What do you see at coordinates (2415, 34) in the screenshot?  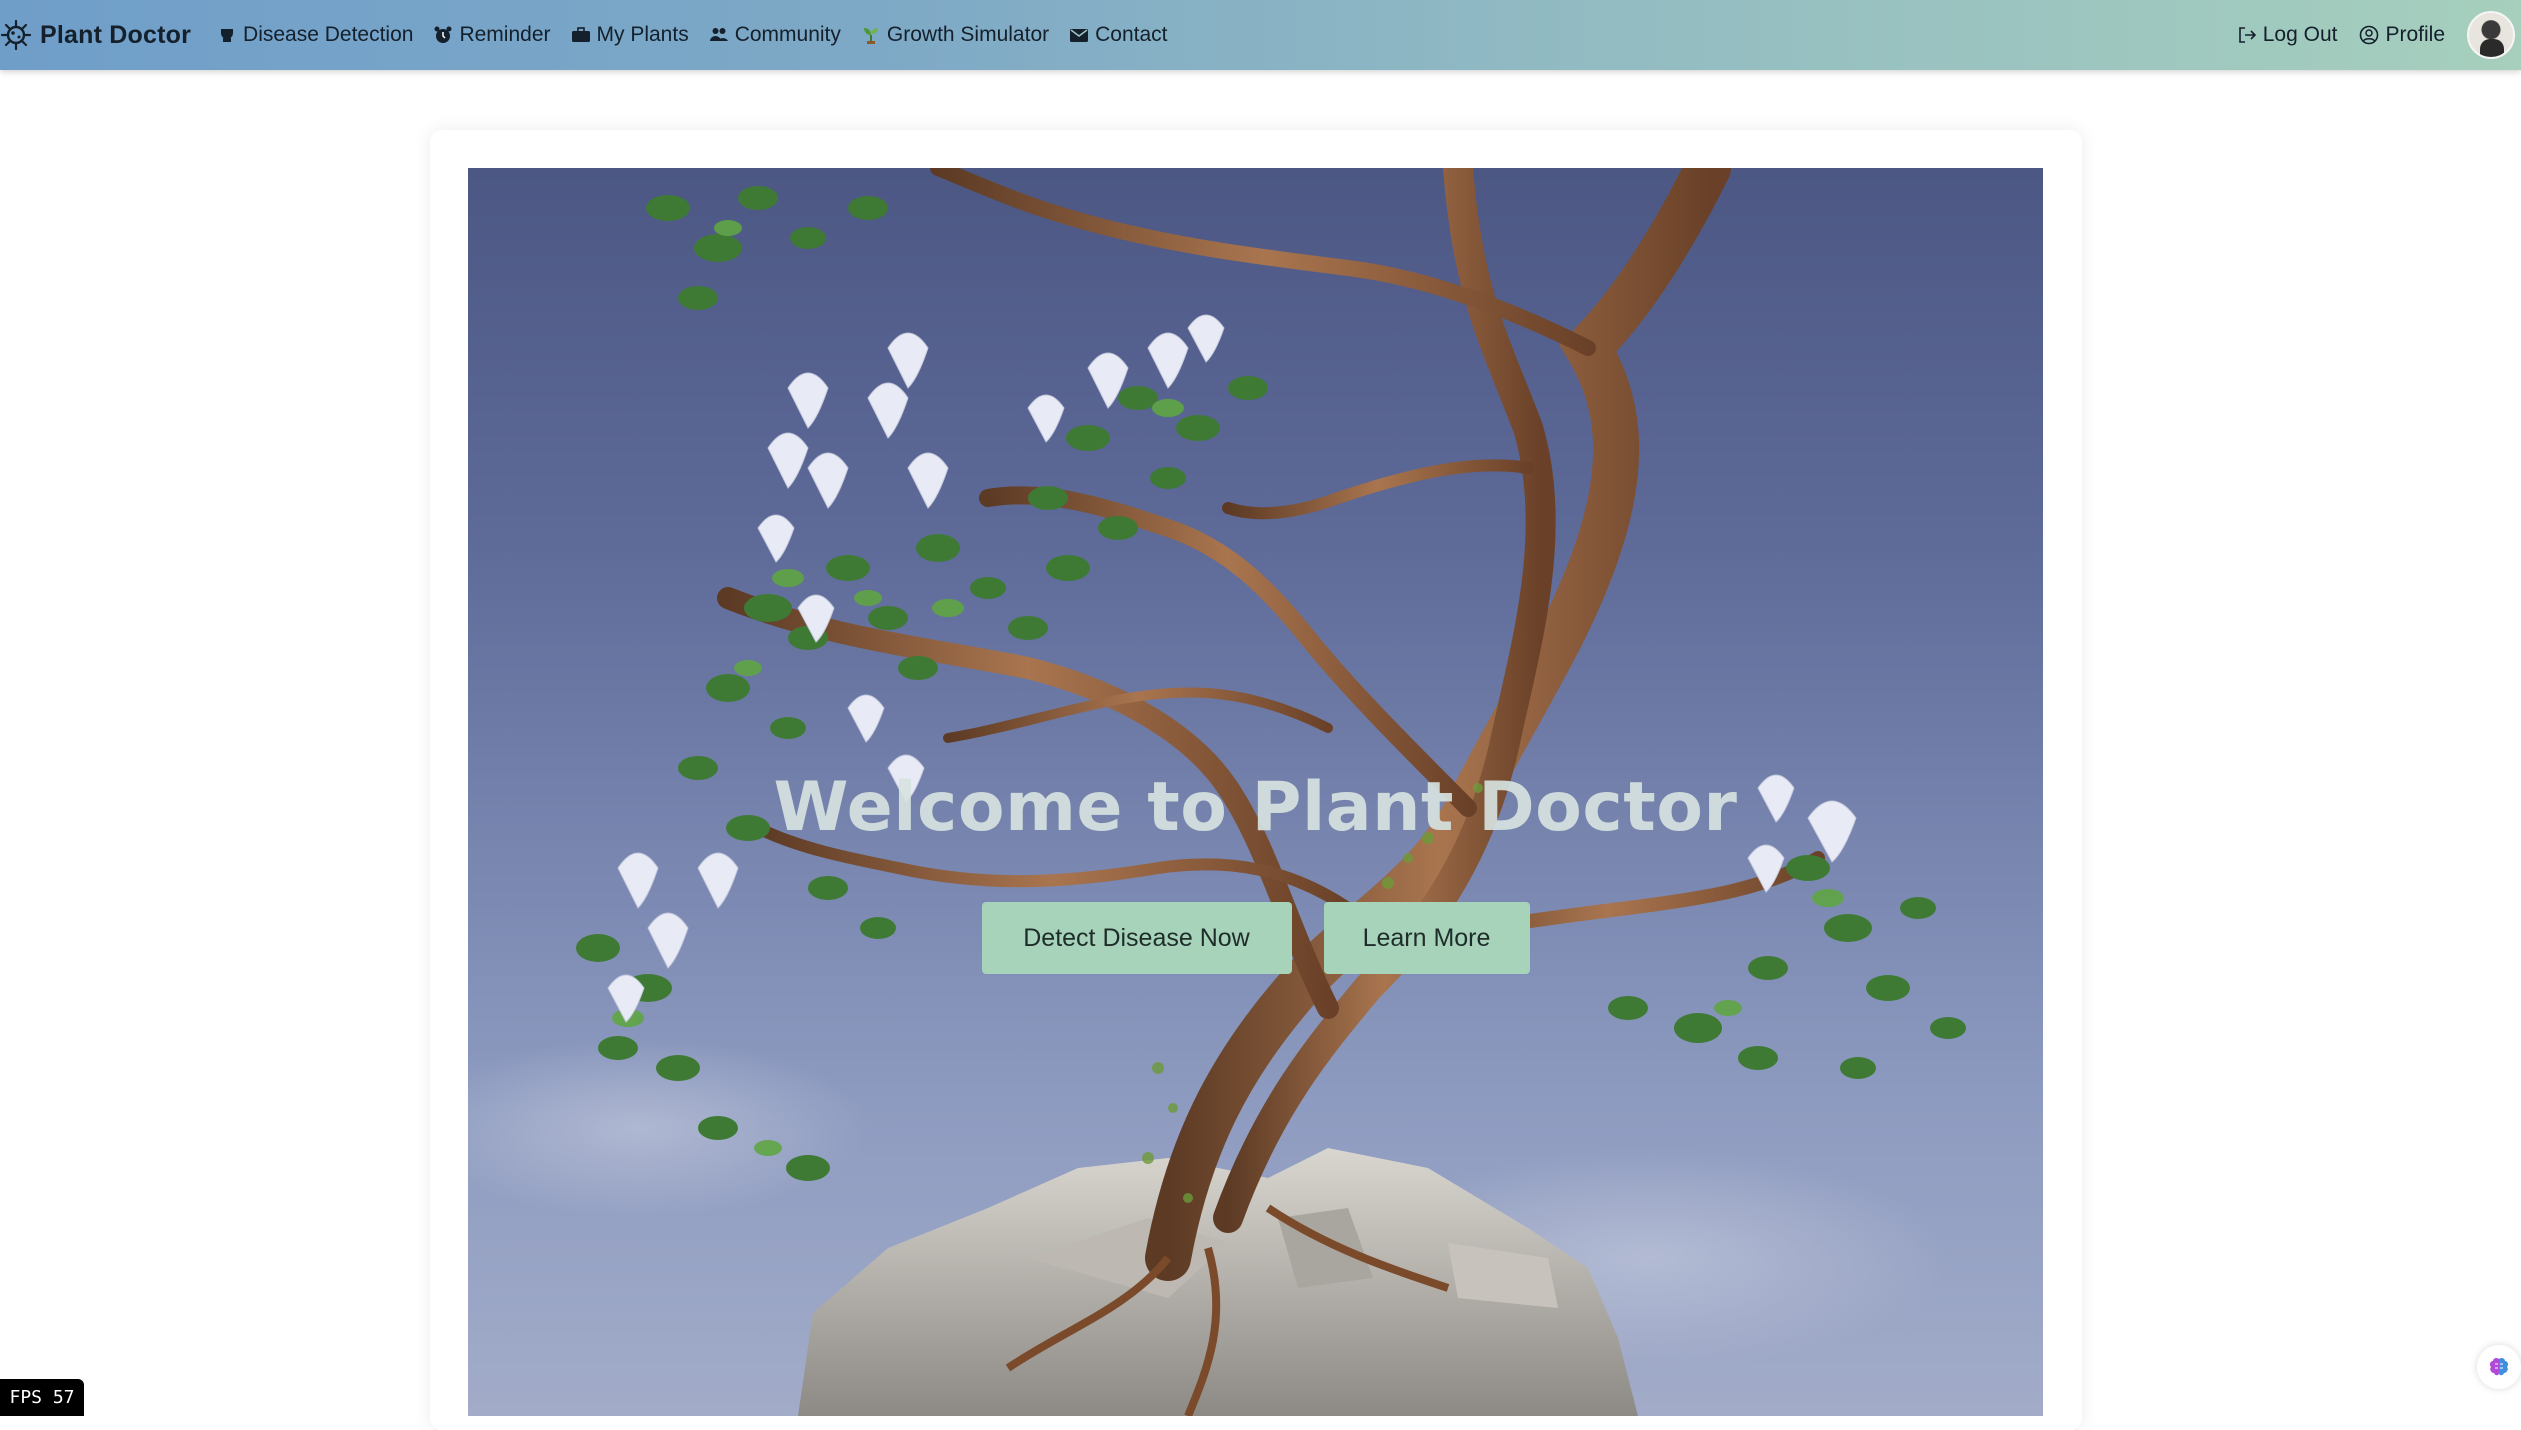 I see `profile-label: Profile` at bounding box center [2415, 34].